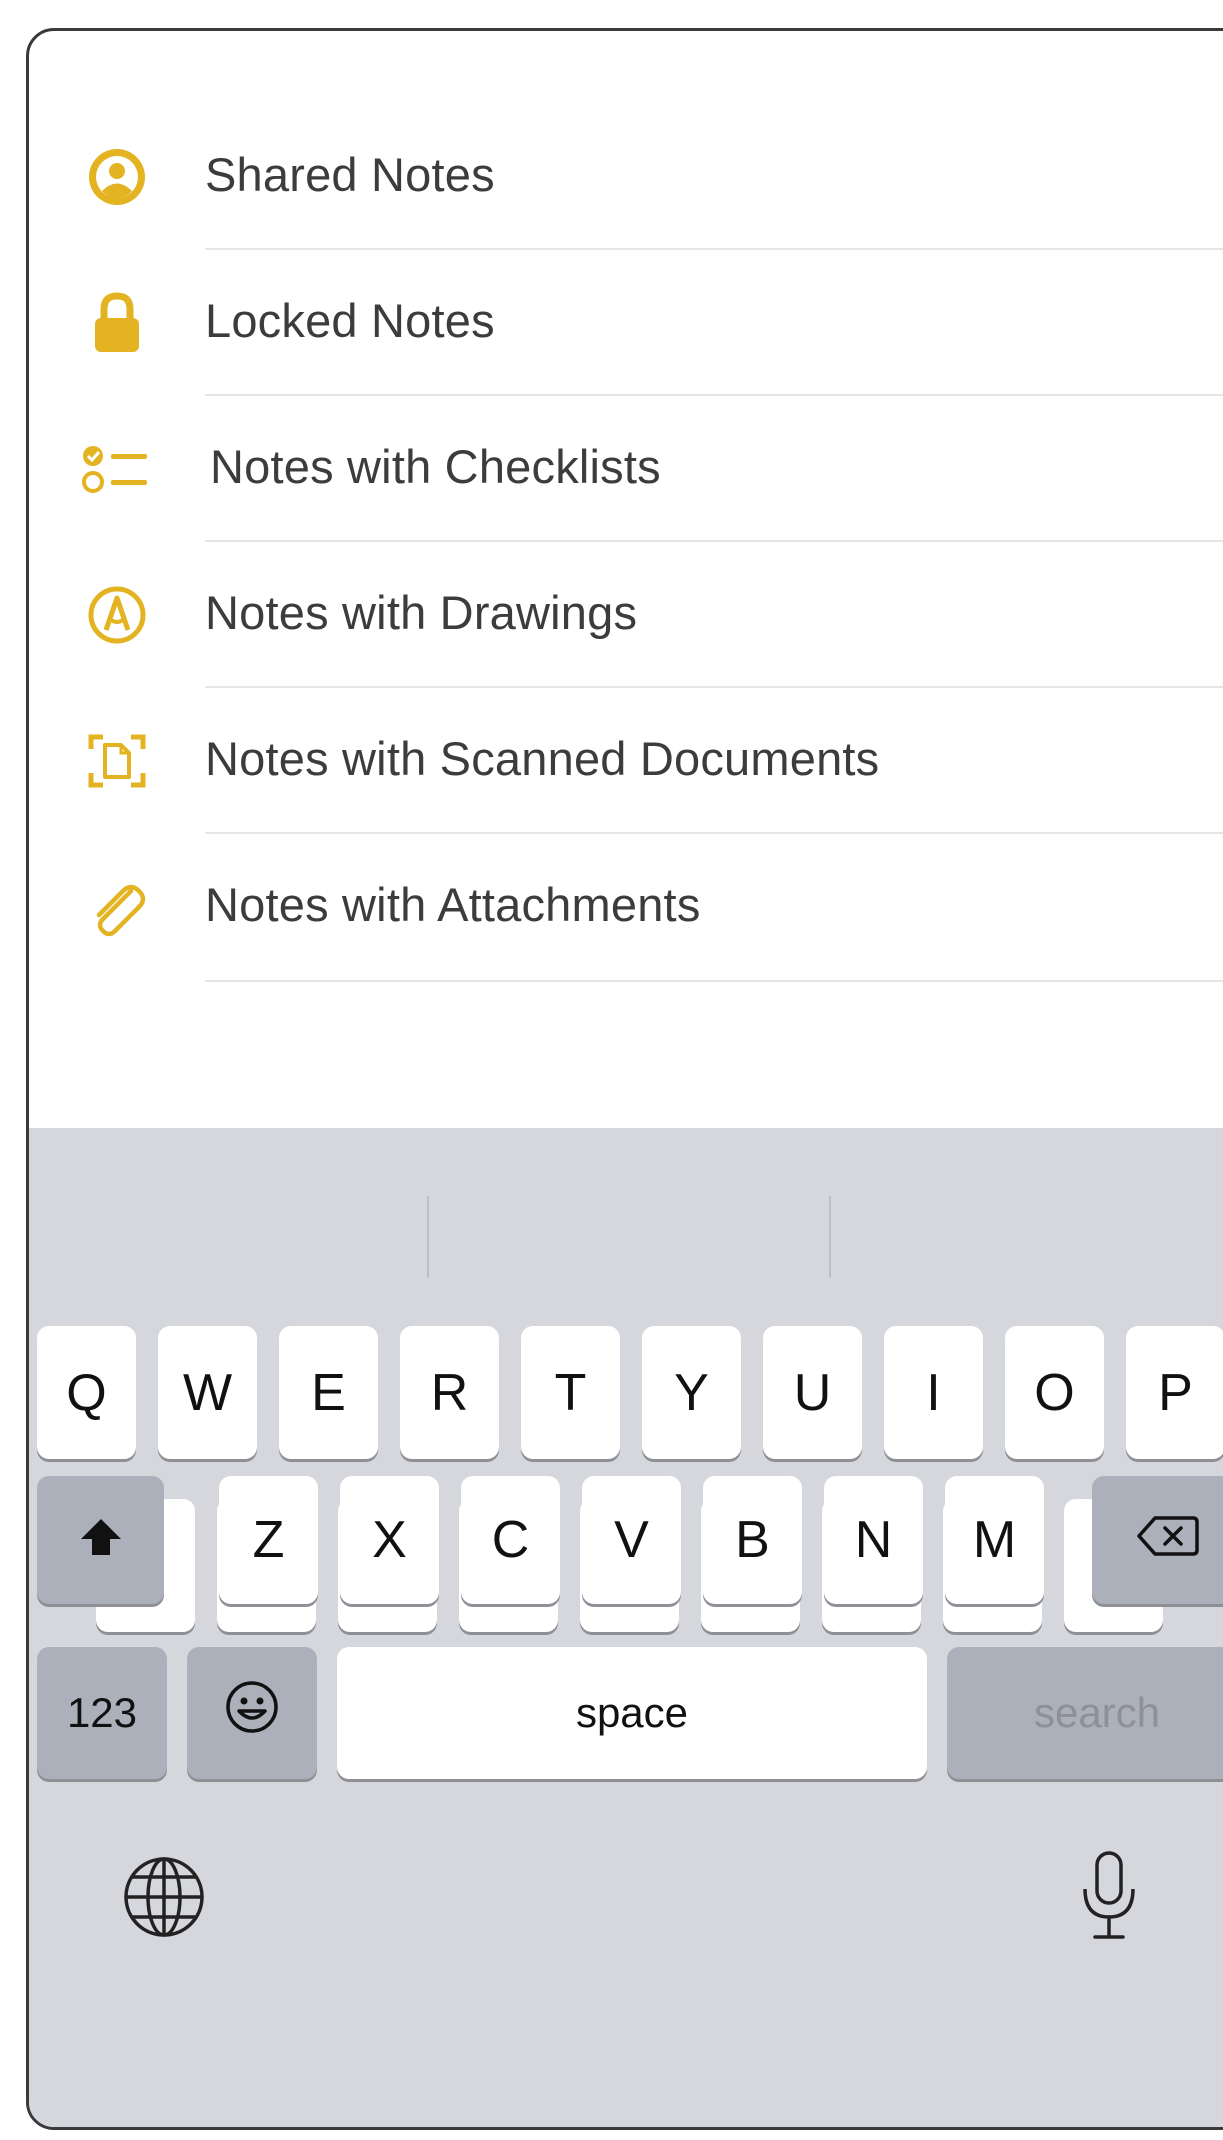 This screenshot has width=1223, height=2140. What do you see at coordinates (632, 1713) in the screenshot?
I see `space-key: space` at bounding box center [632, 1713].